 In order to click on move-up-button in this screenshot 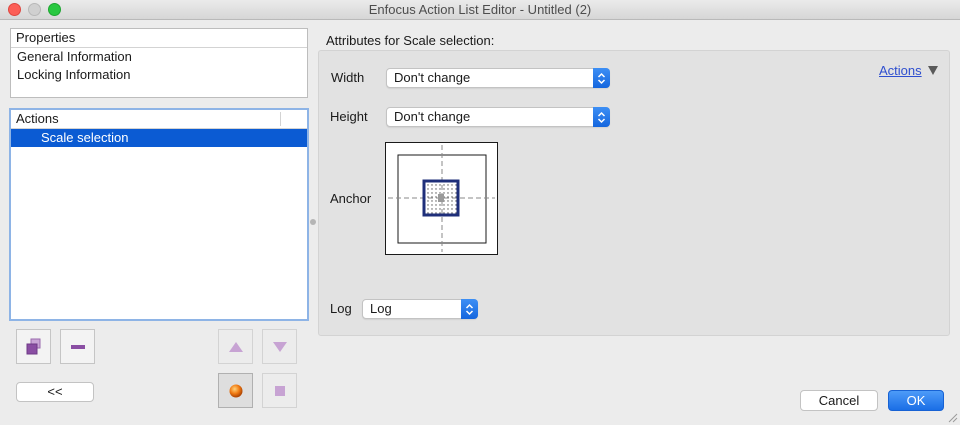, I will do `click(235, 346)`.